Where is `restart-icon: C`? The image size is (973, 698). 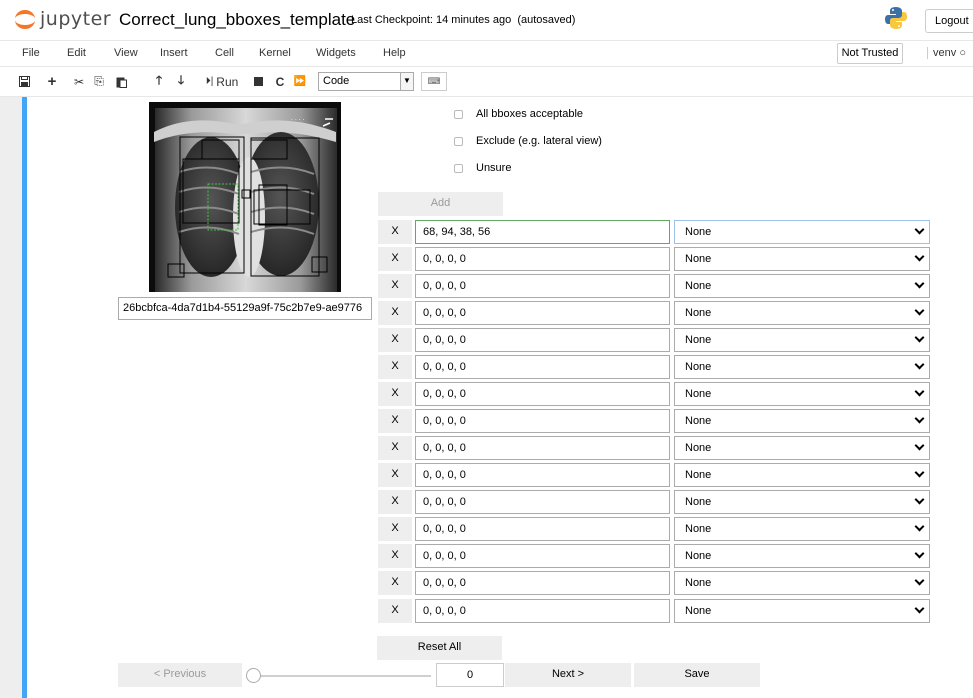 restart-icon: C is located at coordinates (280, 81).